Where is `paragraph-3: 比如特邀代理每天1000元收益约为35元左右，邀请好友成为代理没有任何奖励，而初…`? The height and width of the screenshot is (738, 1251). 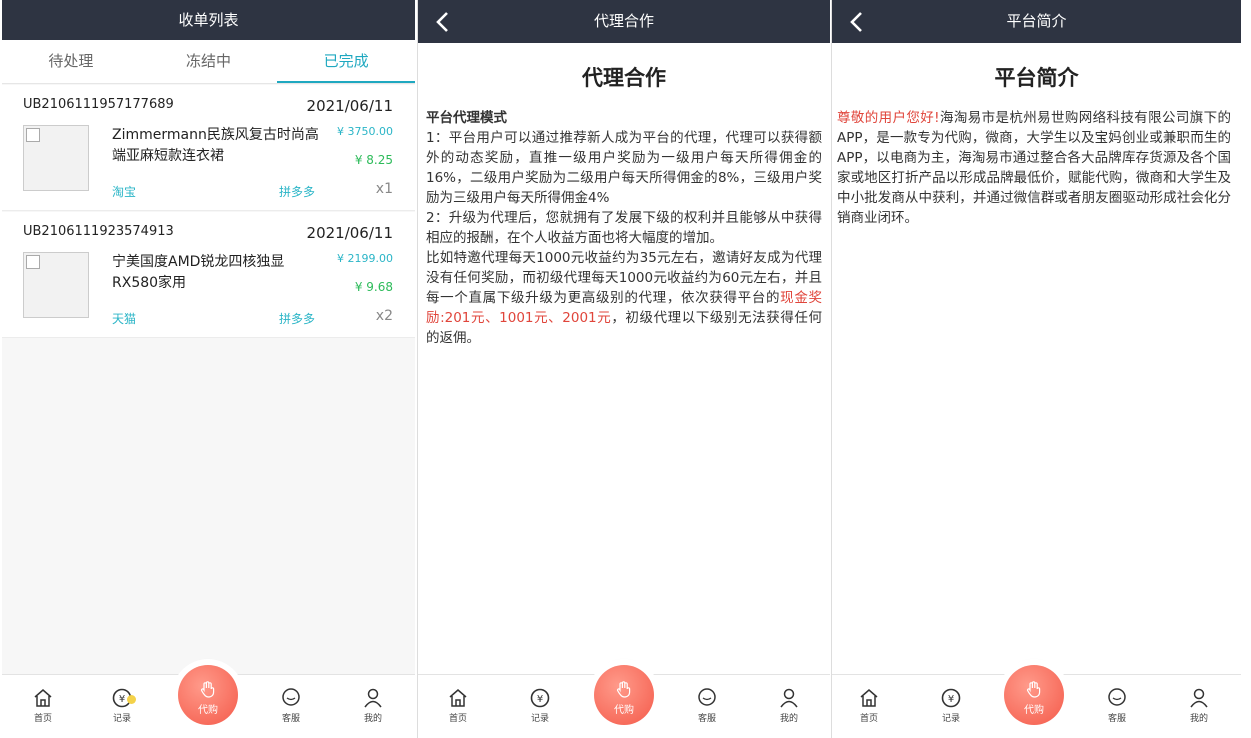
paragraph-3: 比如特邀代理每天1000元收益约为35元左右，邀请好友成为代理没有任何奖励，而初… is located at coordinates (624, 298).